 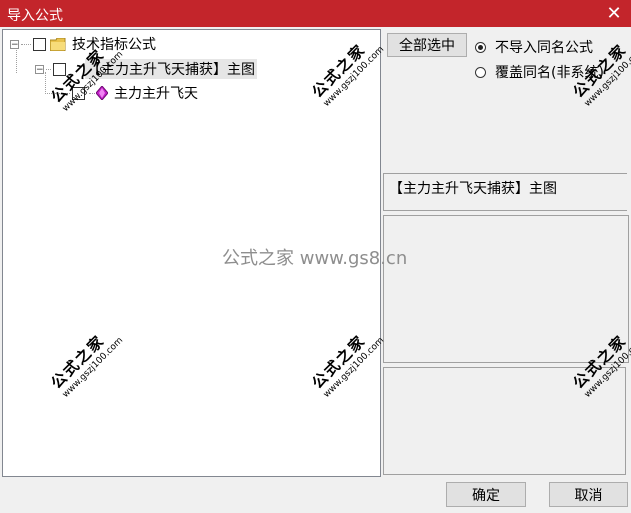 I want to click on radio-skip-duplicates: 不导入同名公式, so click(x=534, y=47).